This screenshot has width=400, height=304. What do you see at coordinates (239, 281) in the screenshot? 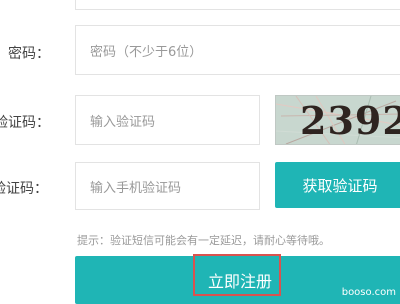
I see `register-button-label: 立即注册` at bounding box center [239, 281].